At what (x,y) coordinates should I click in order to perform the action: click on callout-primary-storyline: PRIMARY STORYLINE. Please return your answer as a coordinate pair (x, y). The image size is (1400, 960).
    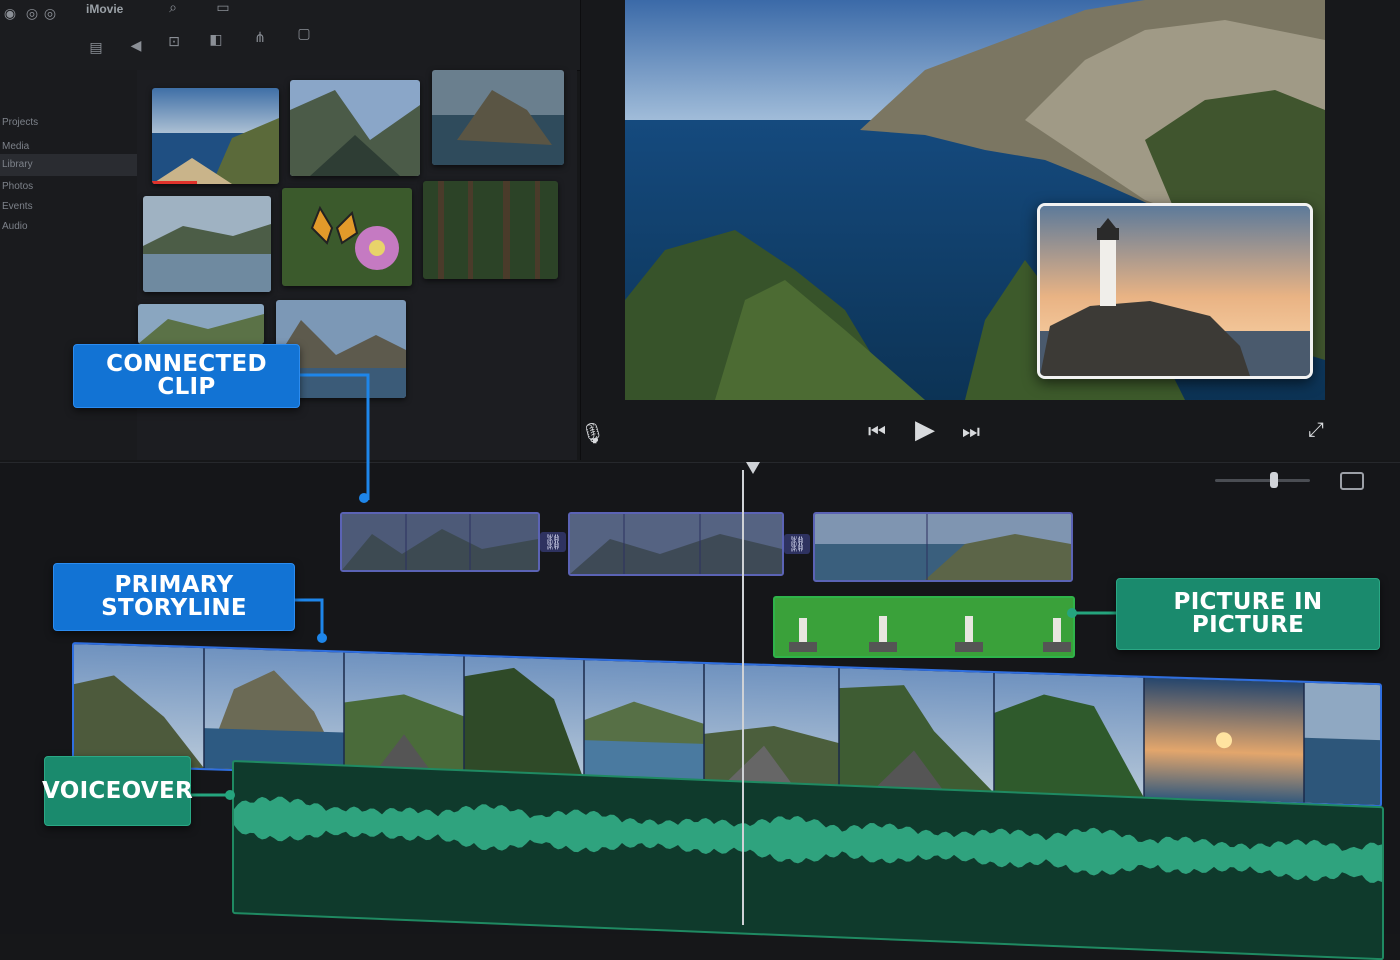
    Looking at the image, I should click on (174, 597).